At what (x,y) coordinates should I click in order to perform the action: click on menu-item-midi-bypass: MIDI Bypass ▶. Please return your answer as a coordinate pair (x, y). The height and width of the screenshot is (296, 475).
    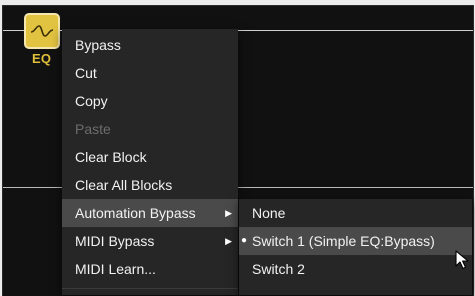
    Looking at the image, I should click on (150, 241).